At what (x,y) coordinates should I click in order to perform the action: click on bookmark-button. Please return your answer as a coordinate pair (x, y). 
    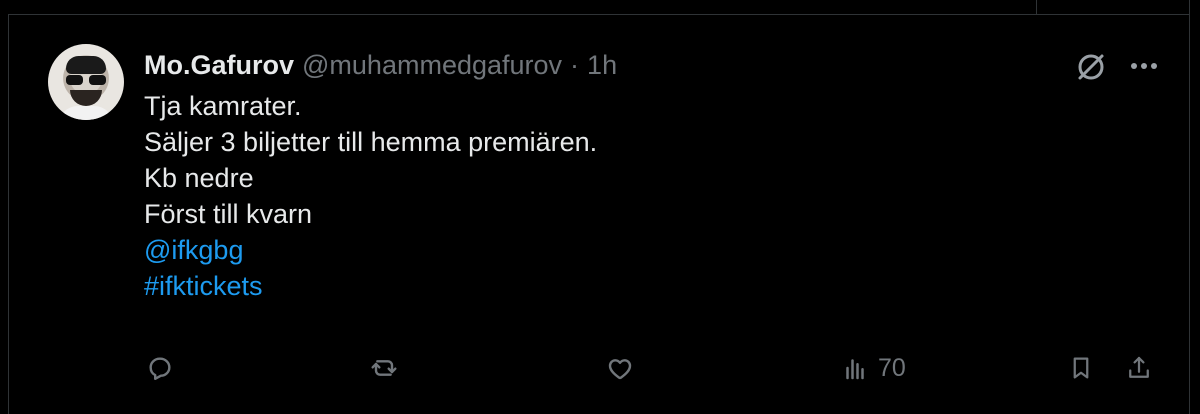
    Looking at the image, I should click on (1081, 368).